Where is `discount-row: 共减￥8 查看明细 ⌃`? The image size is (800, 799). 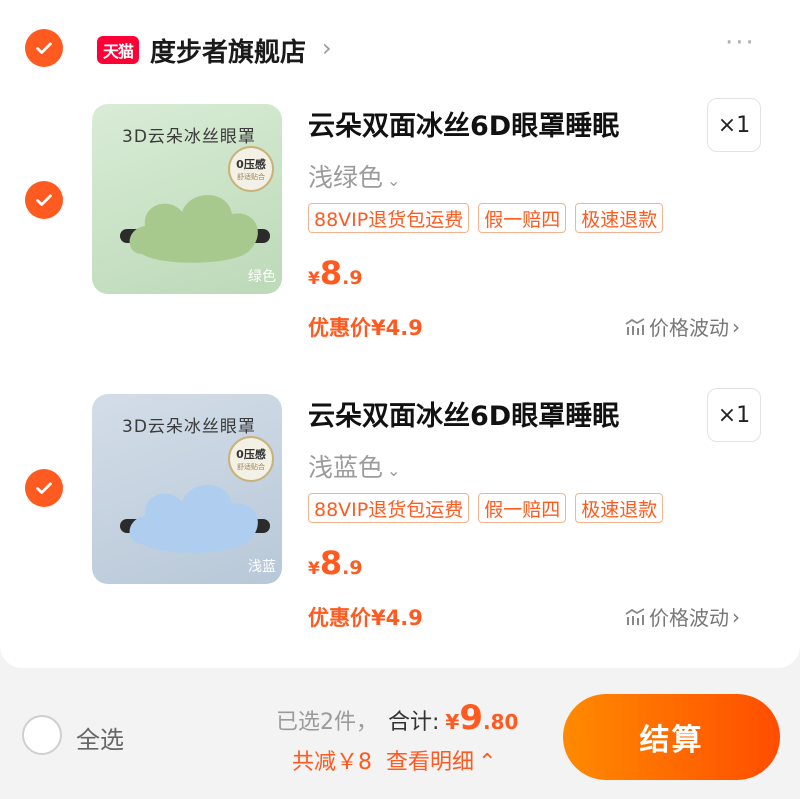 discount-row: 共减￥8 查看明细 ⌃ is located at coordinates (394, 760).